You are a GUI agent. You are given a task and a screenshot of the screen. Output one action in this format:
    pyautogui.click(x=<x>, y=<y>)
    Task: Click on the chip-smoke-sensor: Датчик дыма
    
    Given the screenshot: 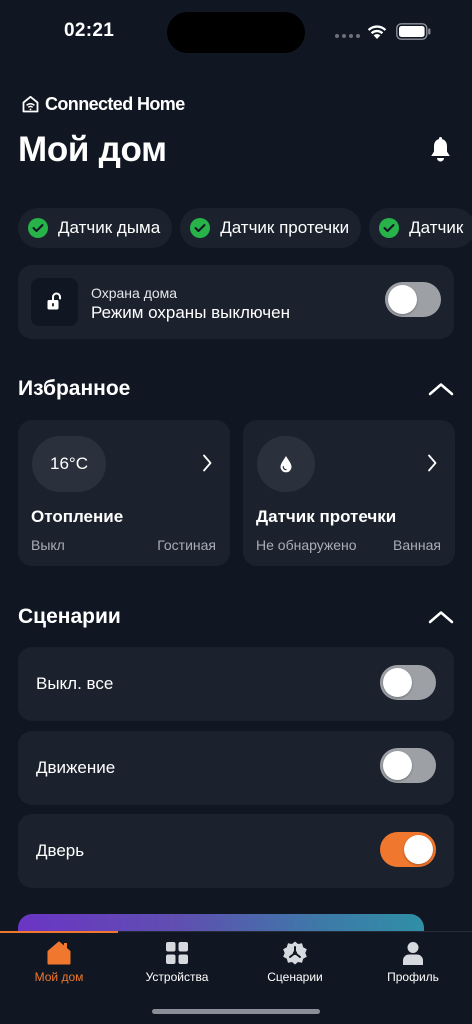 What is the action you would take?
    pyautogui.click(x=95, y=228)
    